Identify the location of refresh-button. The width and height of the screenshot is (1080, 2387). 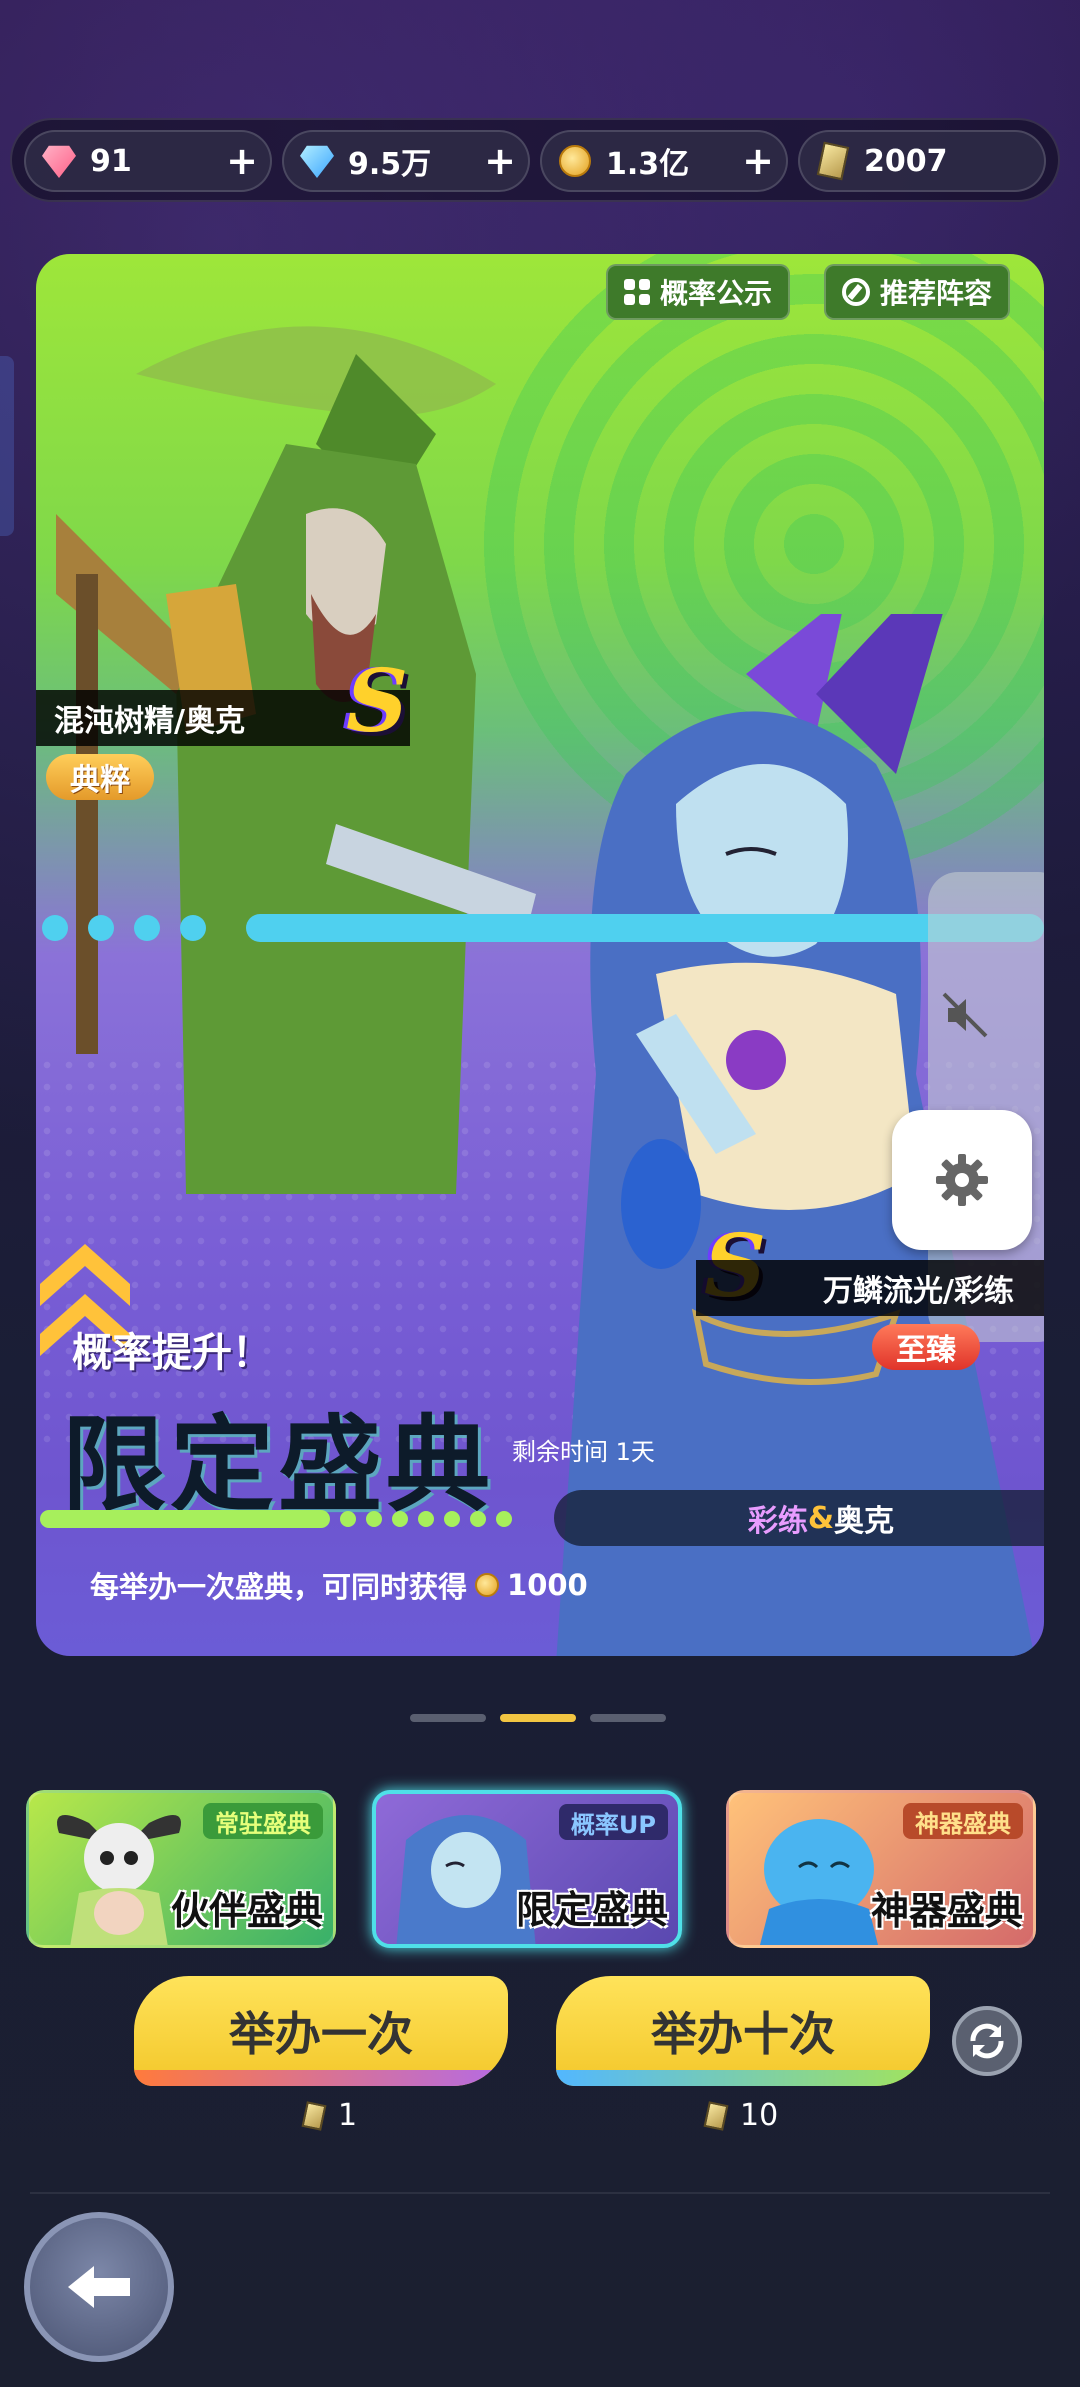
(987, 2041).